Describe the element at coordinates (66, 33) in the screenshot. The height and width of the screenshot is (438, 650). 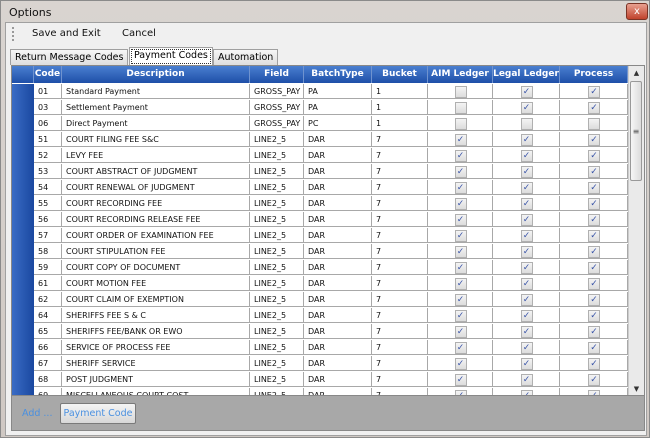
I see `save-and-exit-button: Save and Exit` at that location.